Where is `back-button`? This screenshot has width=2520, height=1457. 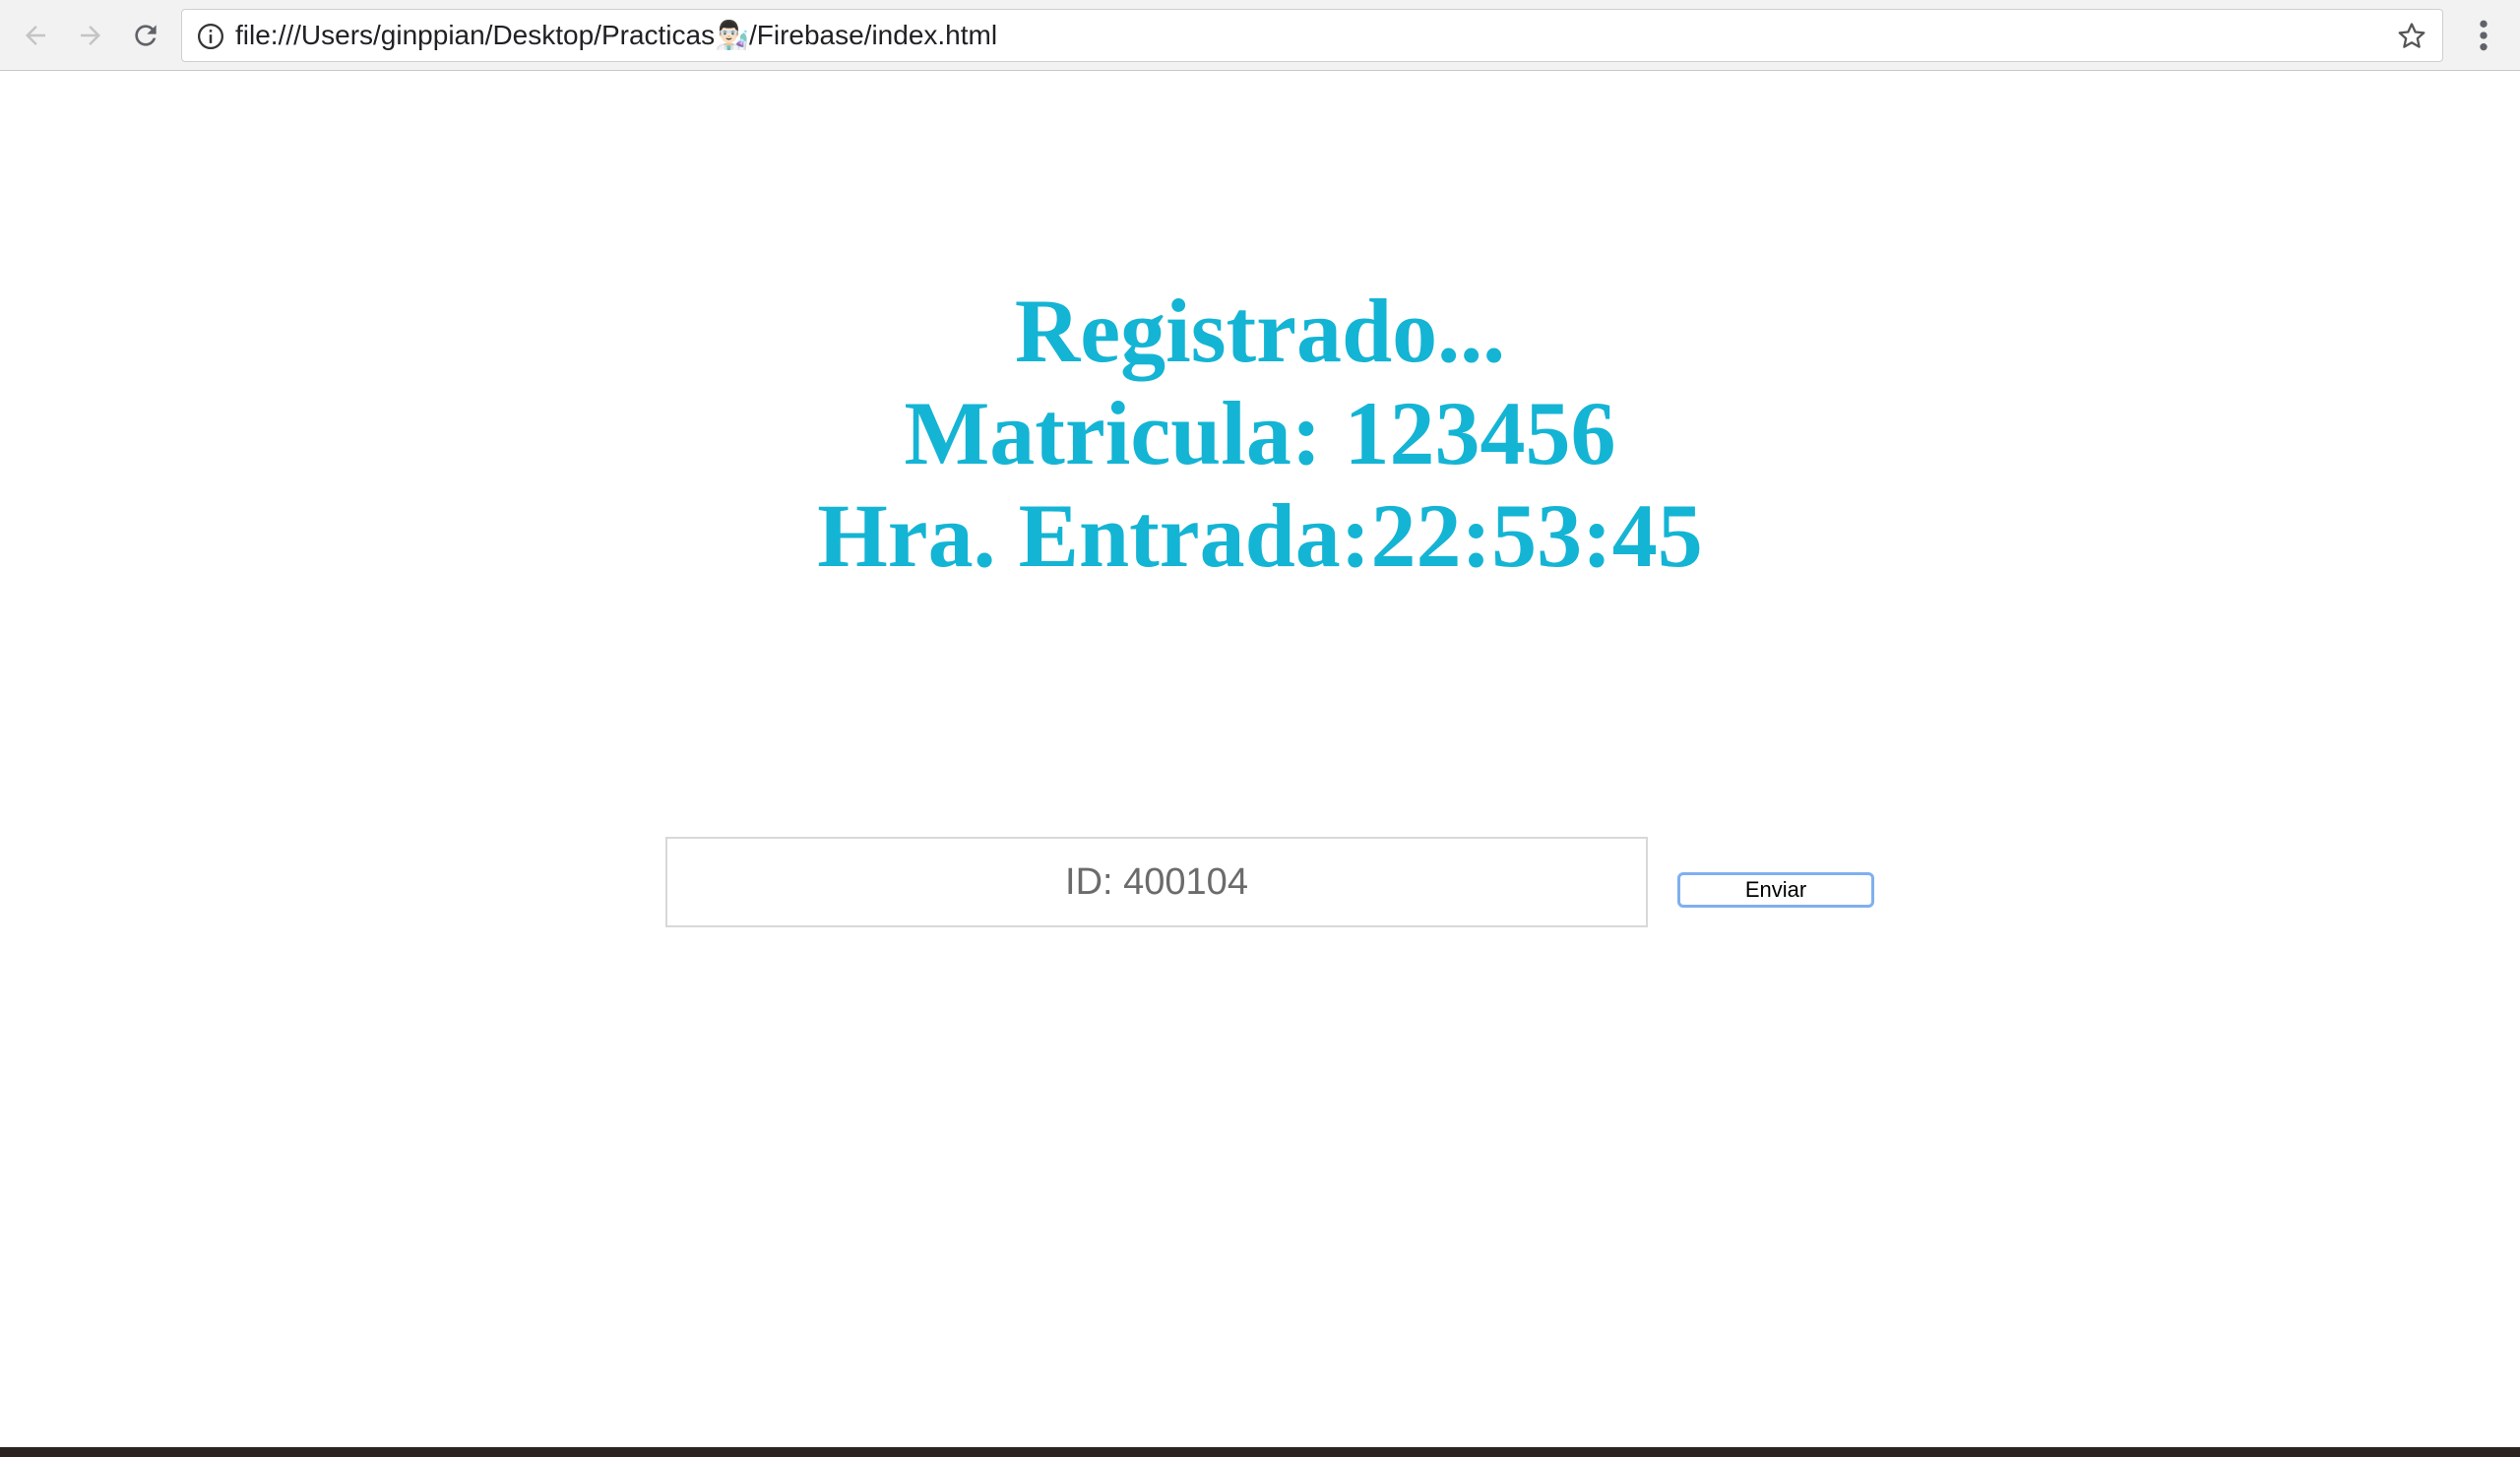 back-button is located at coordinates (35, 35).